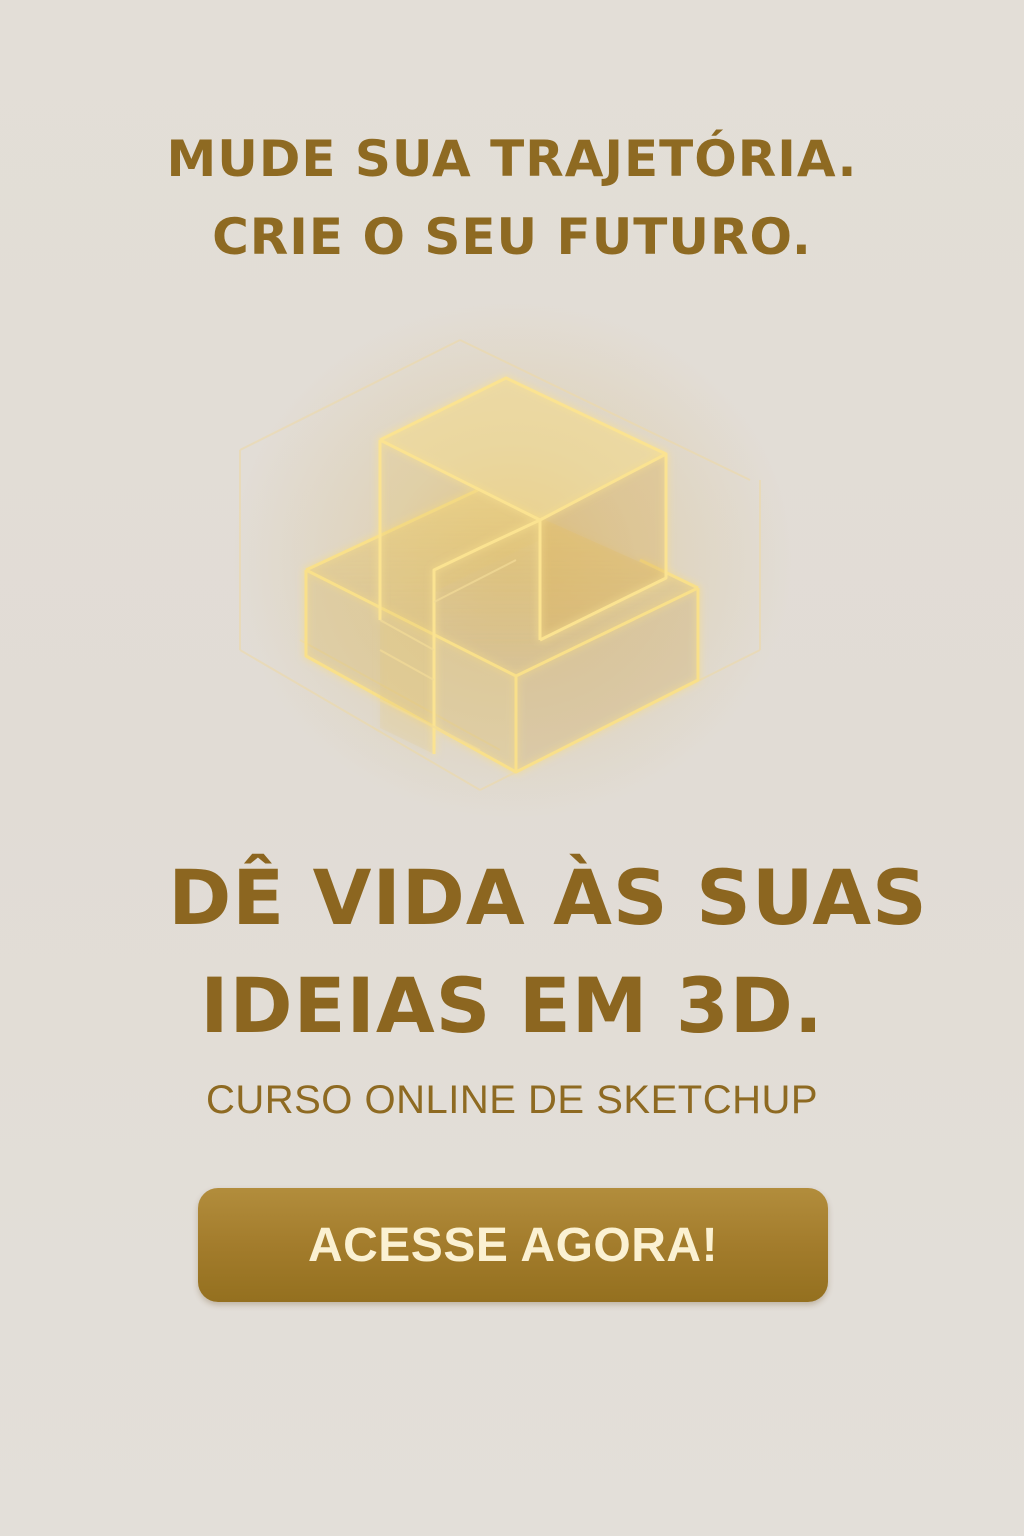 The height and width of the screenshot is (1536, 1024). I want to click on headline-line-2: CRIE O SEU FUTURO., so click(512, 237).